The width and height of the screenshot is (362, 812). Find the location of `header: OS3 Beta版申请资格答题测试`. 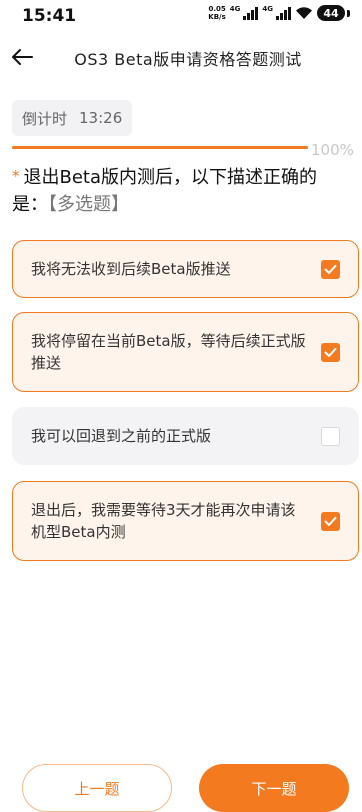

header: OS3 Beta版申请资格答题测试 is located at coordinates (181, 57).